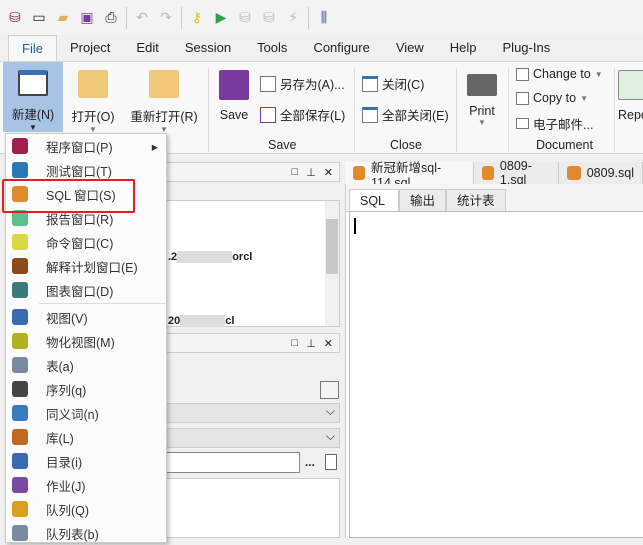 The height and width of the screenshot is (545, 643). I want to click on highlight-box, so click(68, 196).